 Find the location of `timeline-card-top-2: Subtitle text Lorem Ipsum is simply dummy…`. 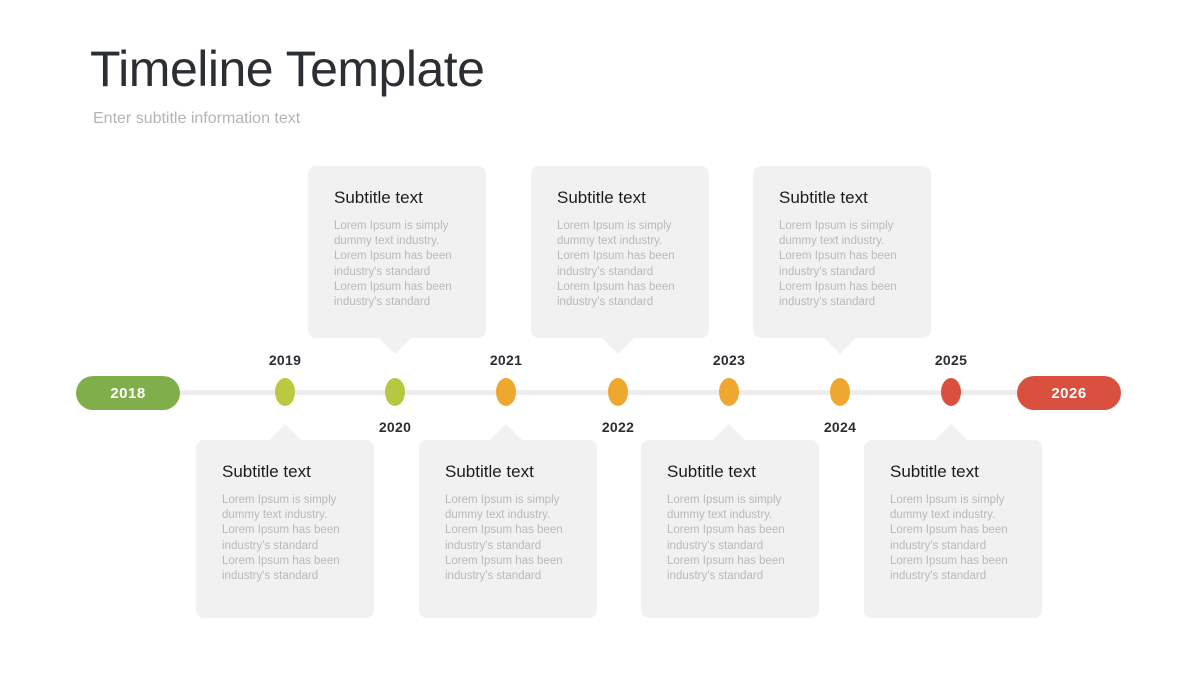

timeline-card-top-2: Subtitle text Lorem Ipsum is simply dummy… is located at coordinates (620, 260).